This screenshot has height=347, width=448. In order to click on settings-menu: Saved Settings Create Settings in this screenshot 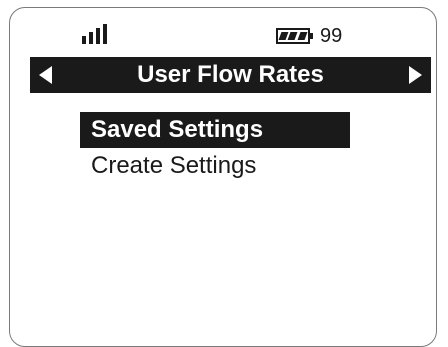, I will do `click(215, 148)`.